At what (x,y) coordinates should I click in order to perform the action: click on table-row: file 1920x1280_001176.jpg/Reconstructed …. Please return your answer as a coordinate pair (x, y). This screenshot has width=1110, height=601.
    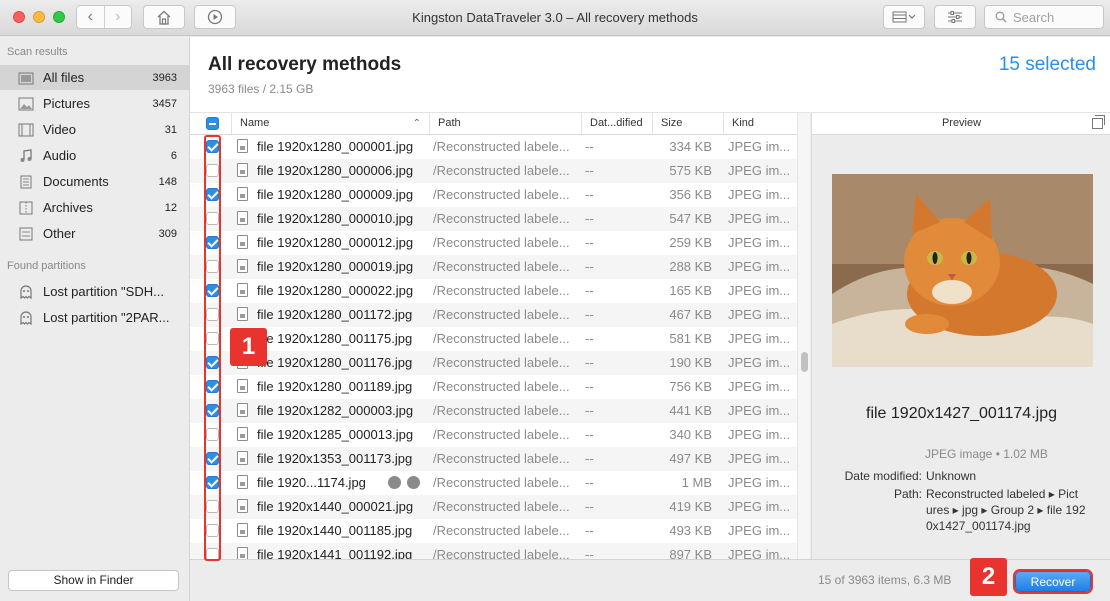
    Looking at the image, I should click on (493, 363).